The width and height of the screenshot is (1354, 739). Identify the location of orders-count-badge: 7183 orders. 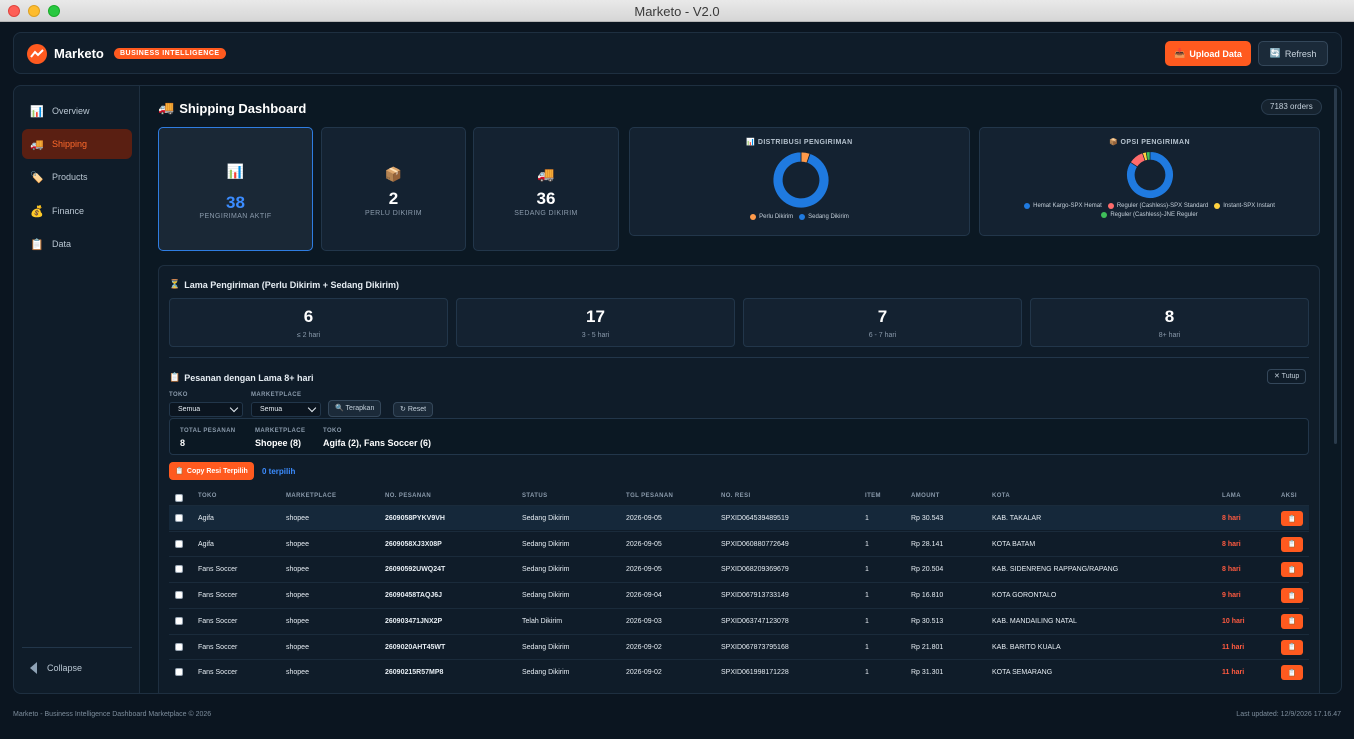
(1291, 107).